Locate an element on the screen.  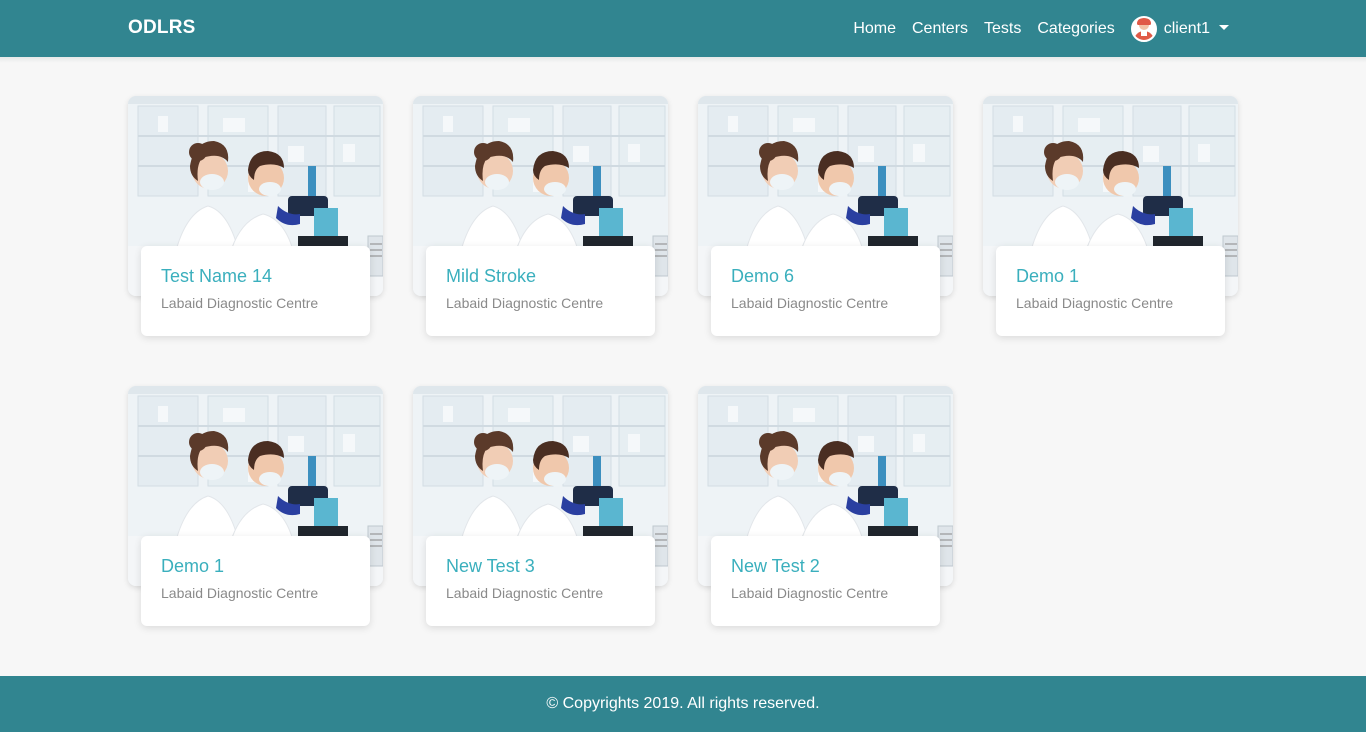
test-card-body: Mild Stroke Labaid Diagnostic Centre is located at coordinates (540, 291).